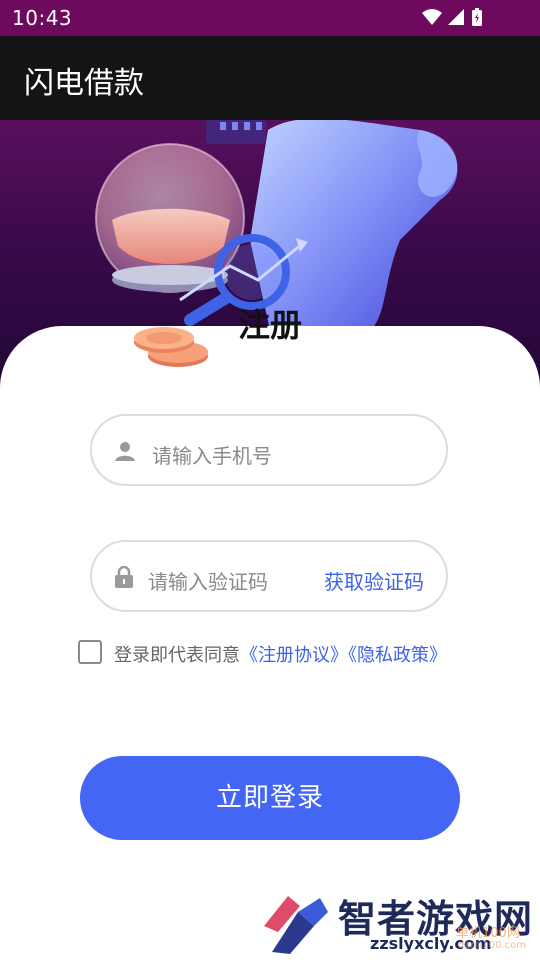 The height and width of the screenshot is (966, 540). Describe the element at coordinates (177, 655) in the screenshot. I see `agreement-label: 登录即代表同意` at that location.